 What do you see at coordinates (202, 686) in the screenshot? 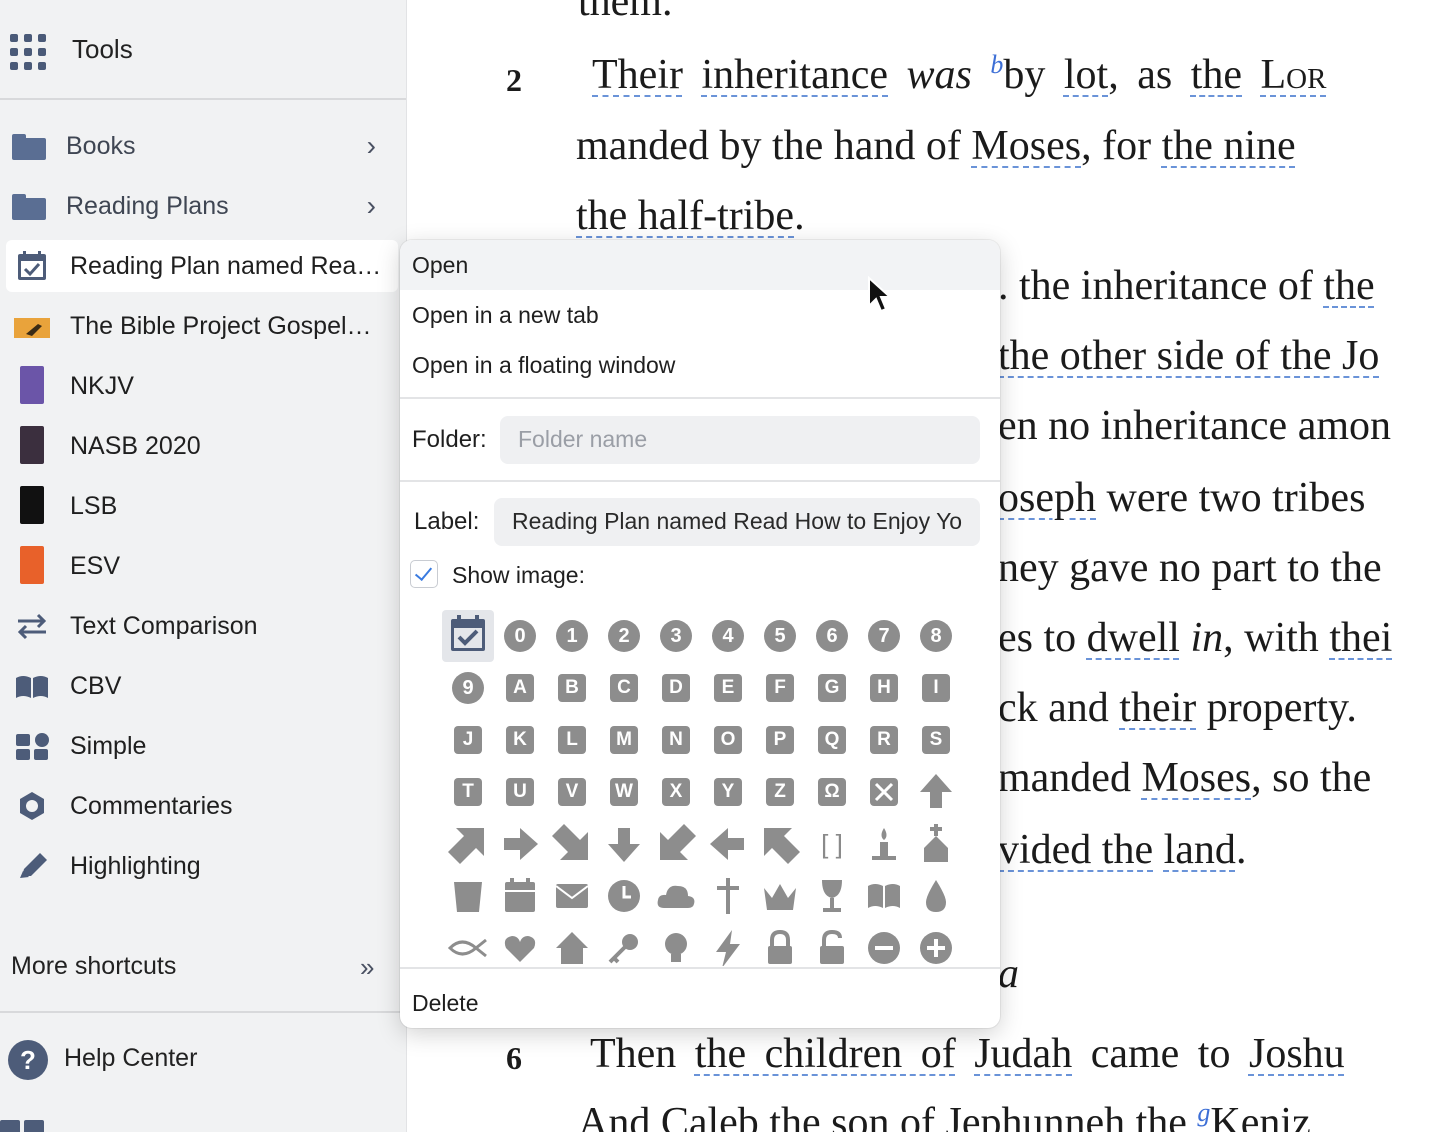
I see `sidebar-item-cbv: CBV` at bounding box center [202, 686].